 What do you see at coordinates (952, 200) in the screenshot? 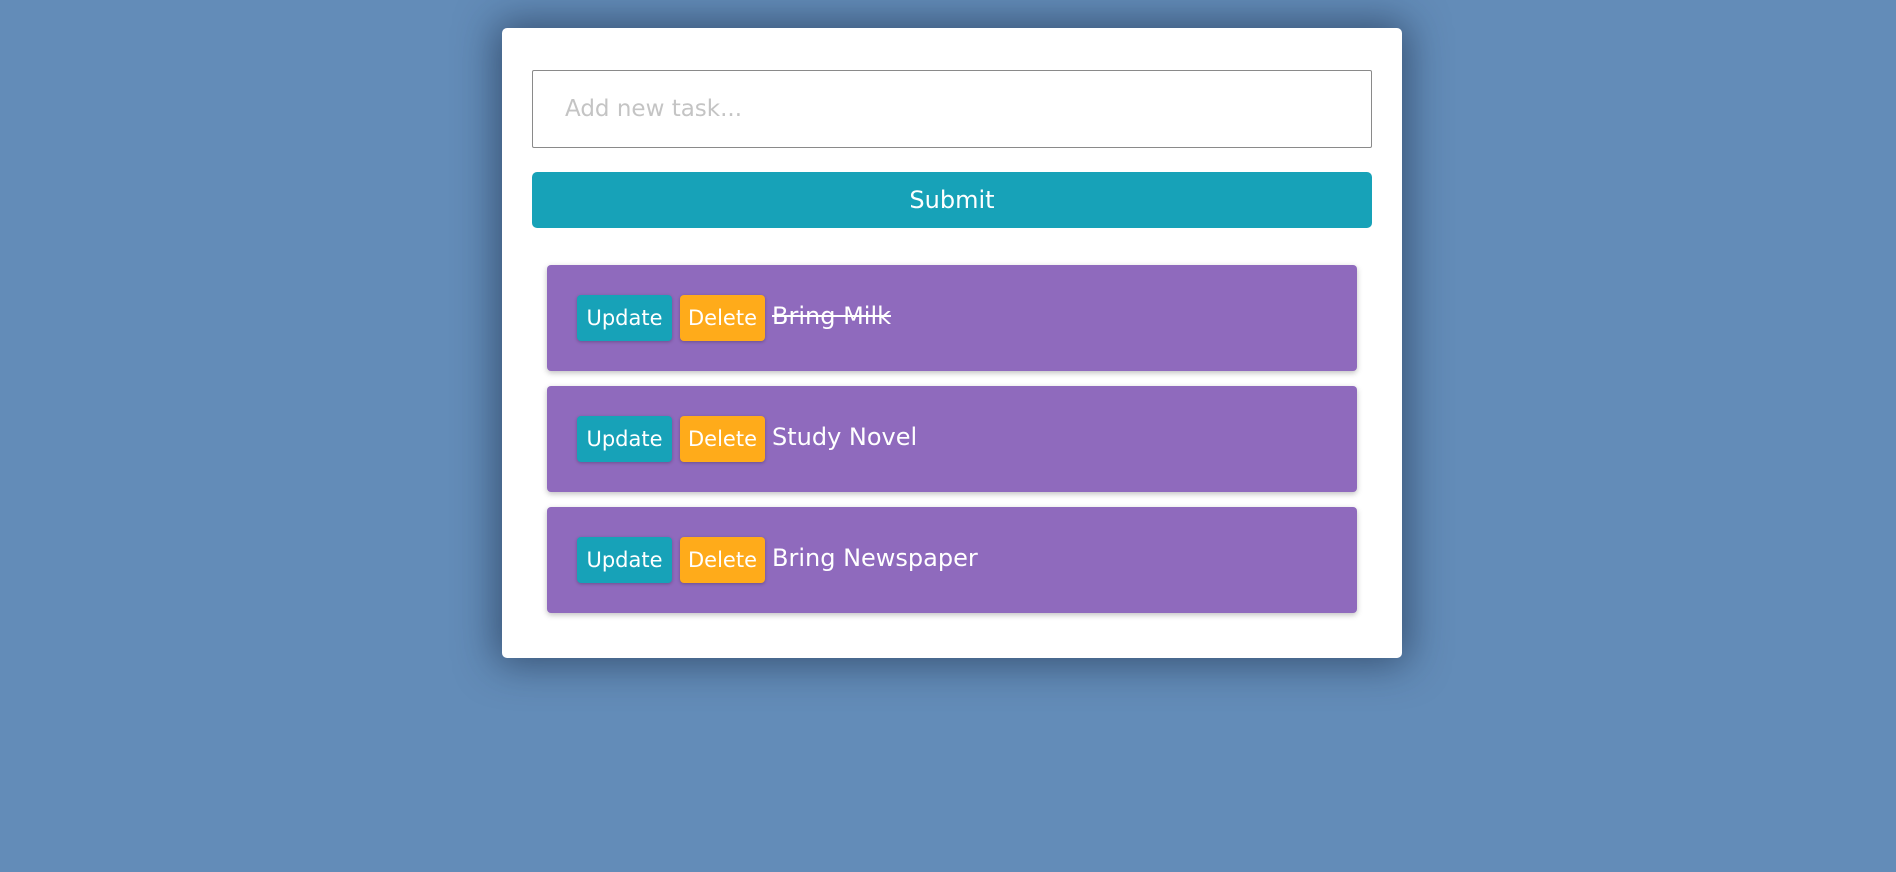
I see `submit-button: Submit` at bounding box center [952, 200].